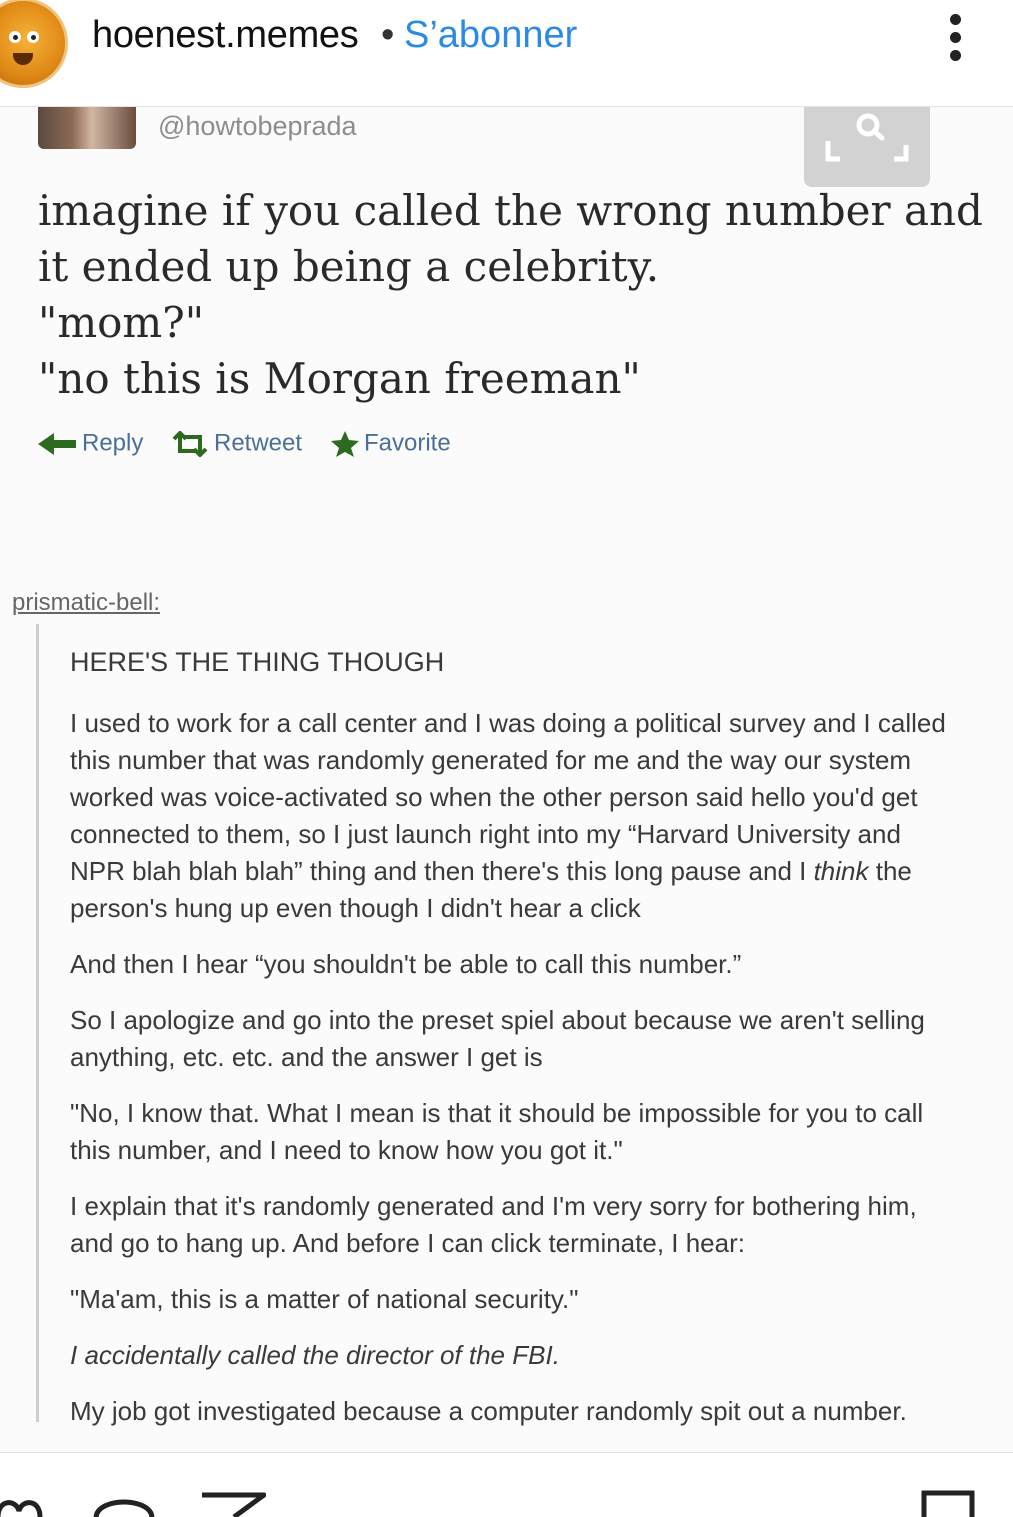  I want to click on reblog-heading: HERE'S THE THING THOUGH, so click(257, 662).